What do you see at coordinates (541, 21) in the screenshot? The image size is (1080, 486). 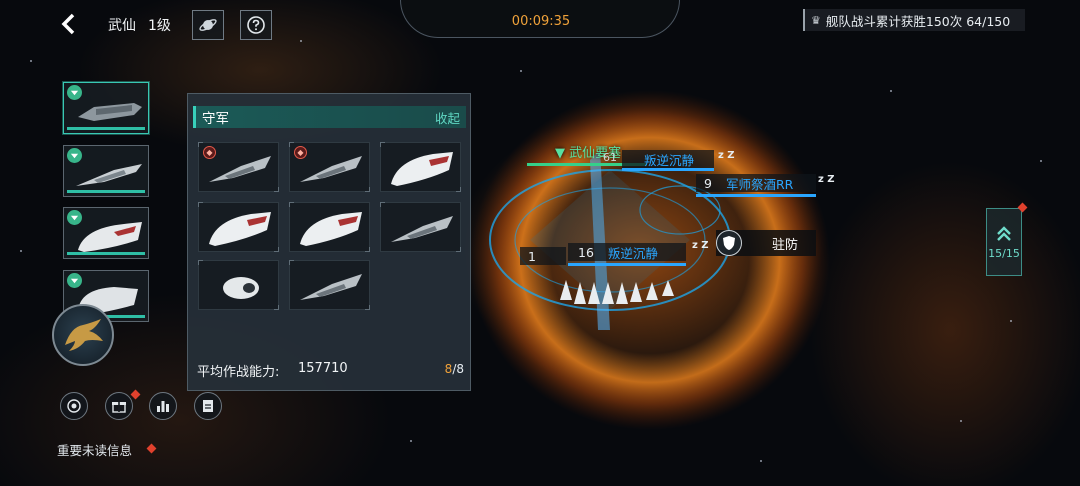 I see `countdown-timer: 00:09:35` at bounding box center [541, 21].